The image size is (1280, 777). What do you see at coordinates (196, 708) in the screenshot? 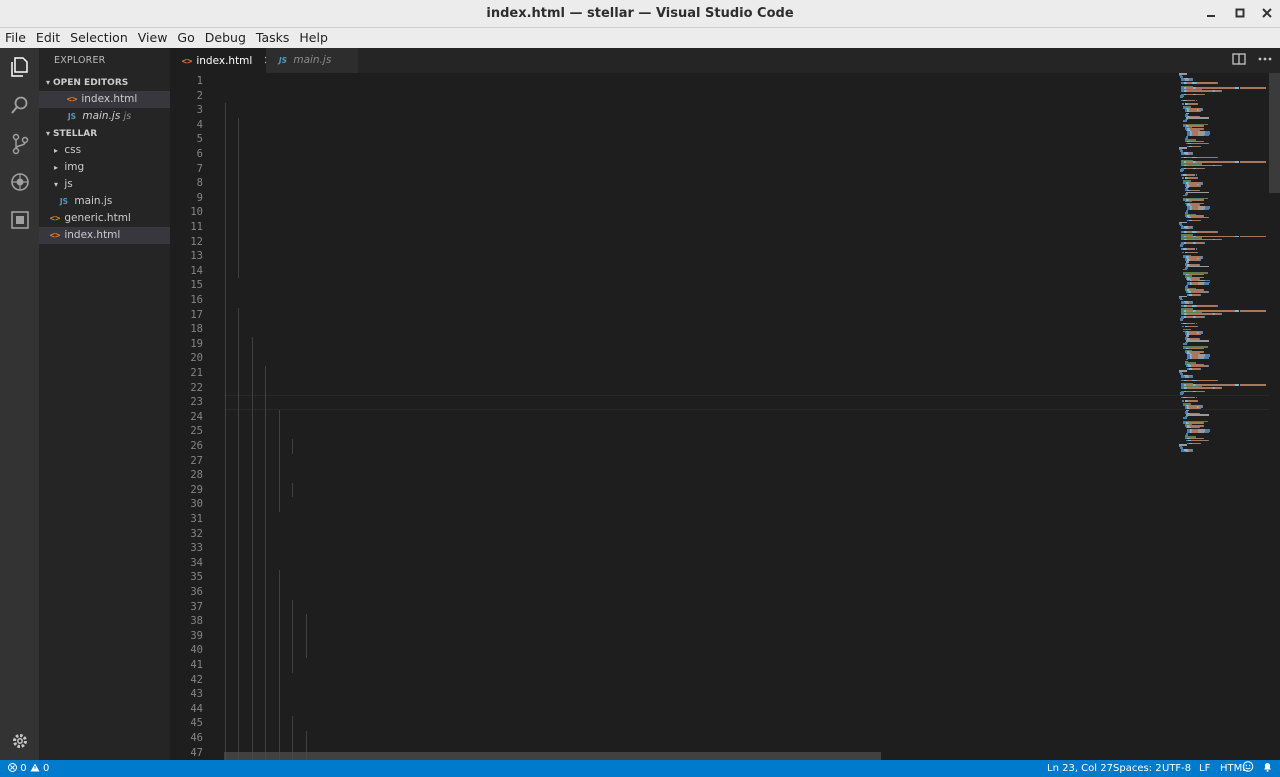
I see `line-number: 44` at bounding box center [196, 708].